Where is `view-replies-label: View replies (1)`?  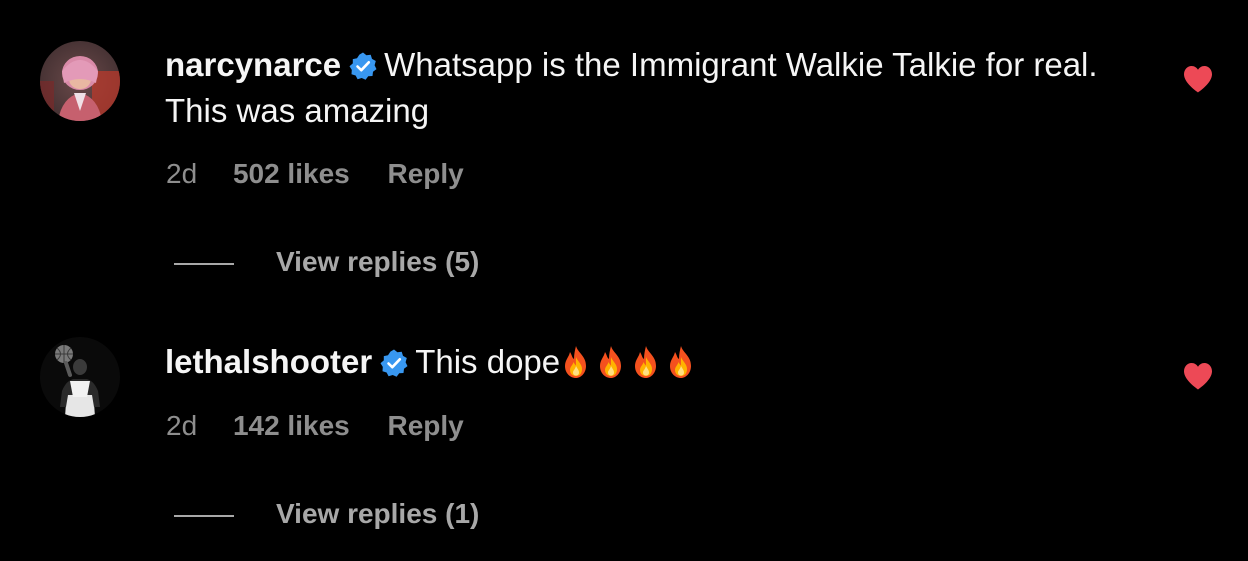 view-replies-label: View replies (1) is located at coordinates (378, 513).